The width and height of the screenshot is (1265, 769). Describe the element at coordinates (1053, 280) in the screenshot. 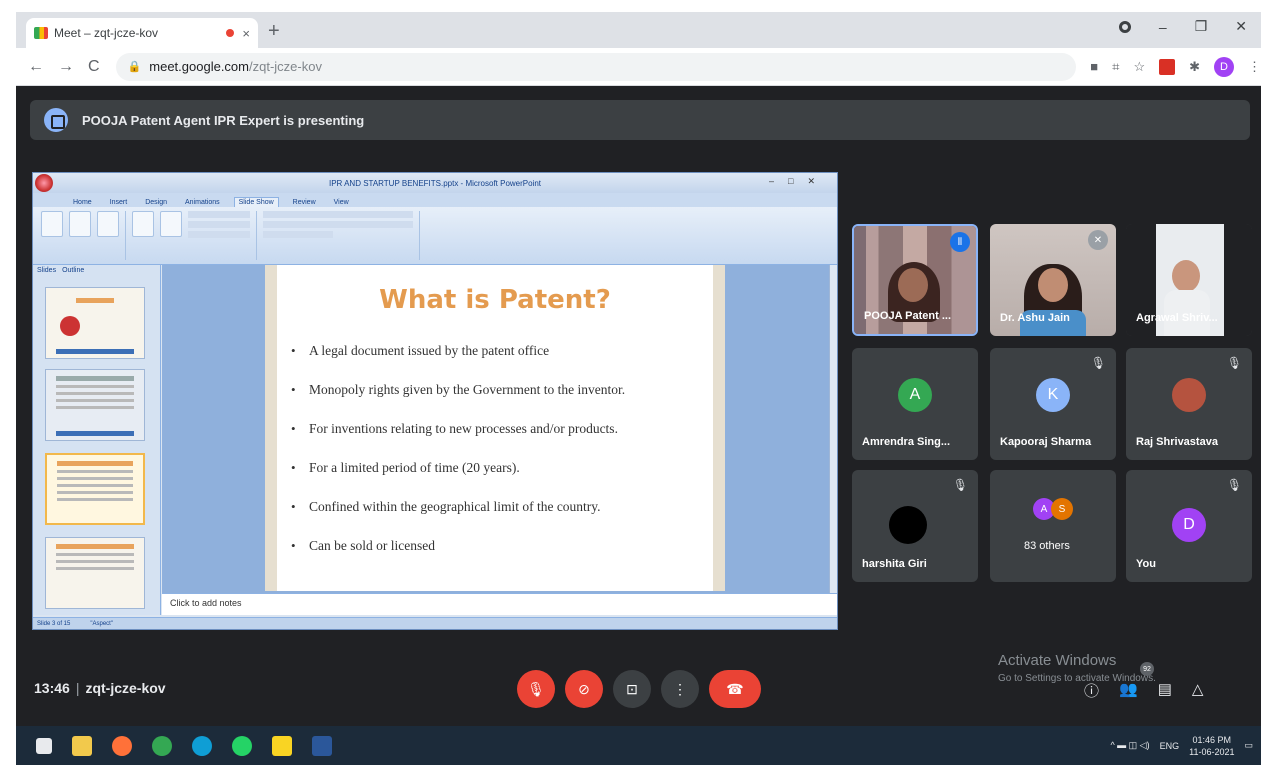

I see `participant-tile: ✕ Dr. Ashu Jain` at that location.